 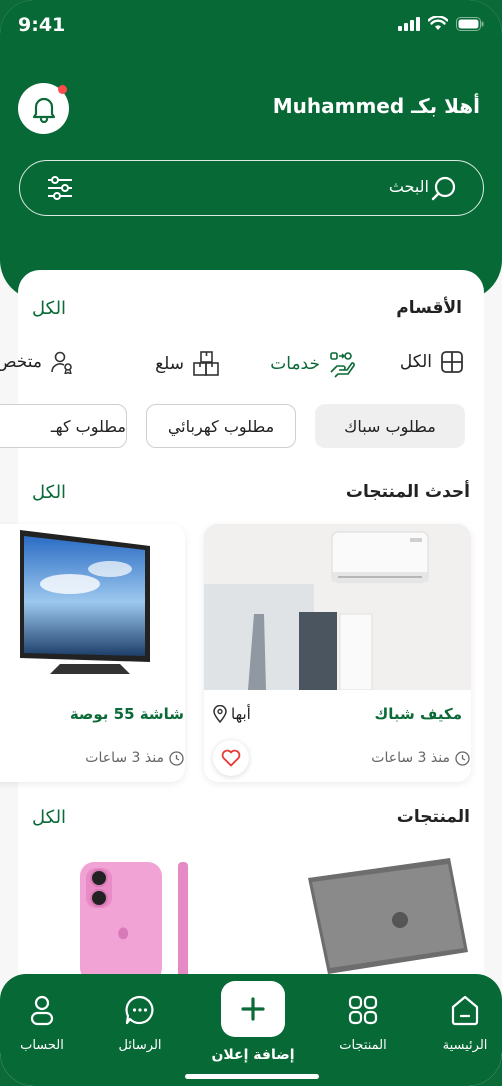 What do you see at coordinates (49, 817) in the screenshot?
I see `products-see-all: الكل` at bounding box center [49, 817].